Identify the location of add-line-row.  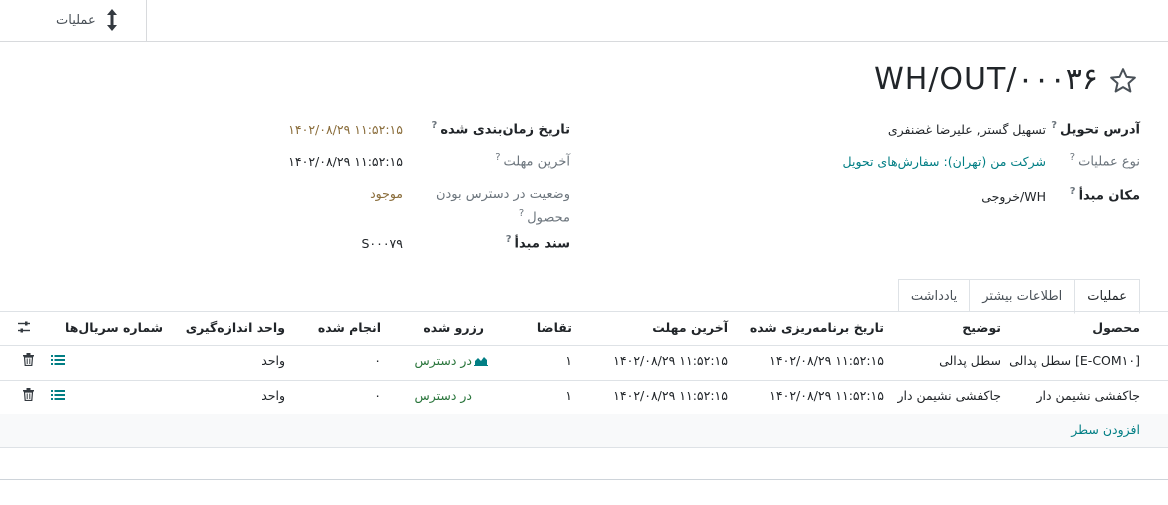
(584, 430).